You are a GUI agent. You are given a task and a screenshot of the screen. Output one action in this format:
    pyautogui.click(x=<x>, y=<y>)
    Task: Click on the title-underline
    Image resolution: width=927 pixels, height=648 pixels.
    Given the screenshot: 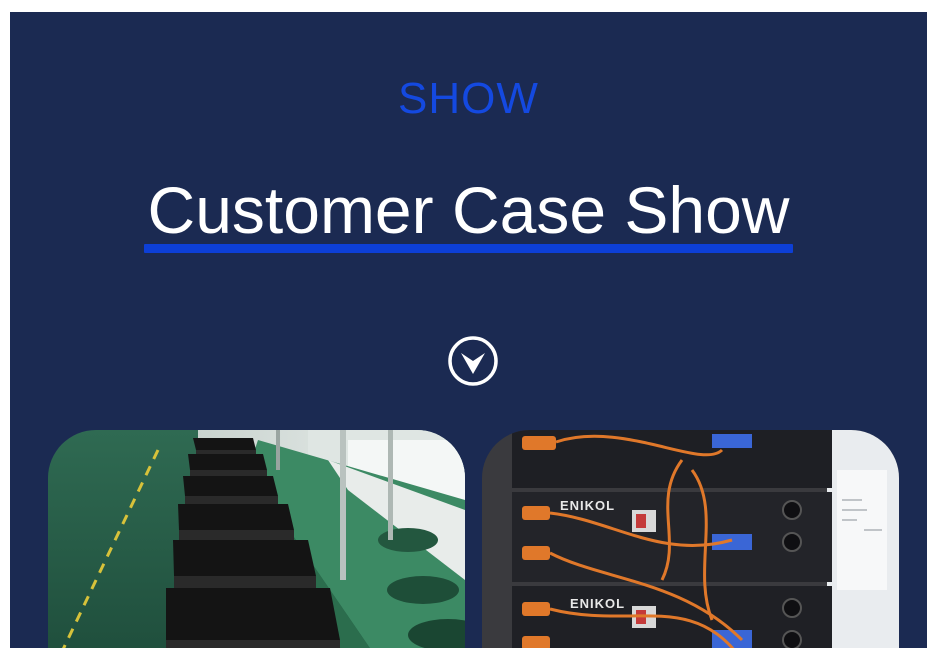 What is the action you would take?
    pyautogui.click(x=468, y=248)
    